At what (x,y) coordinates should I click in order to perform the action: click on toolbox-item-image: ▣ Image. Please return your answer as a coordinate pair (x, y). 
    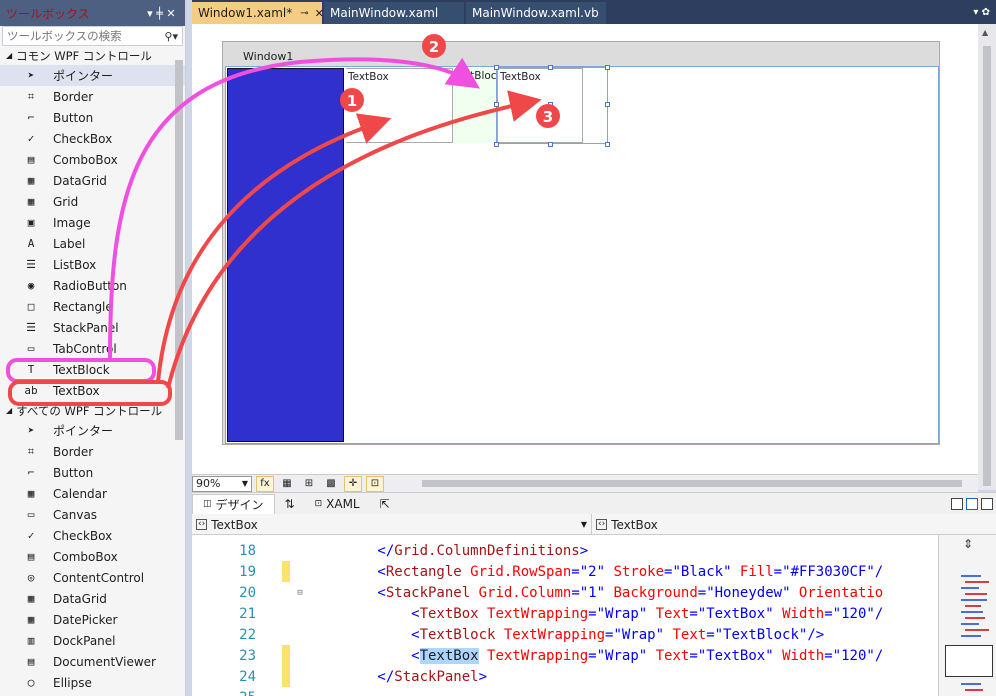
    Looking at the image, I should click on (92, 222).